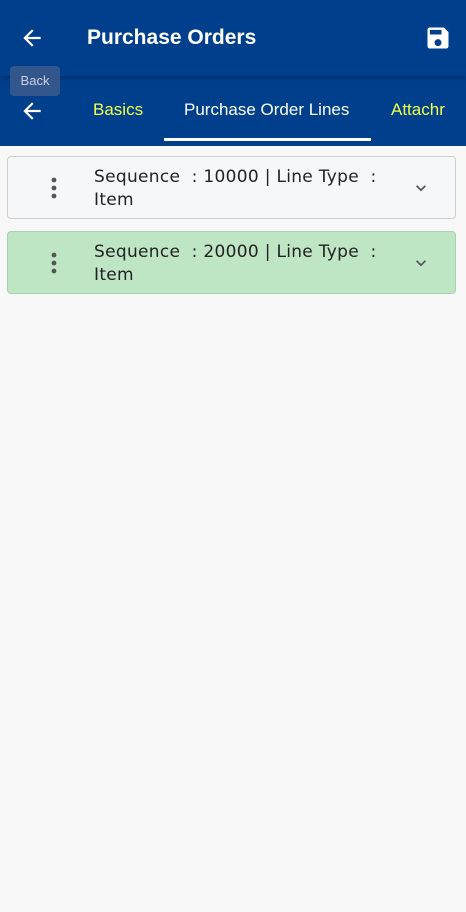 This screenshot has height=912, width=466. I want to click on back-button, so click(32, 38).